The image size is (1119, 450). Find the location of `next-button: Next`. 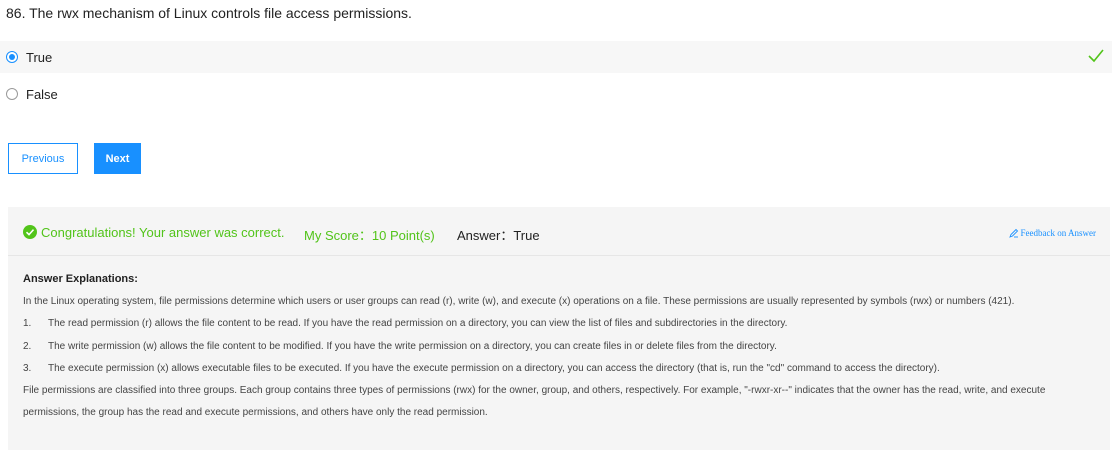

next-button: Next is located at coordinates (117, 158).